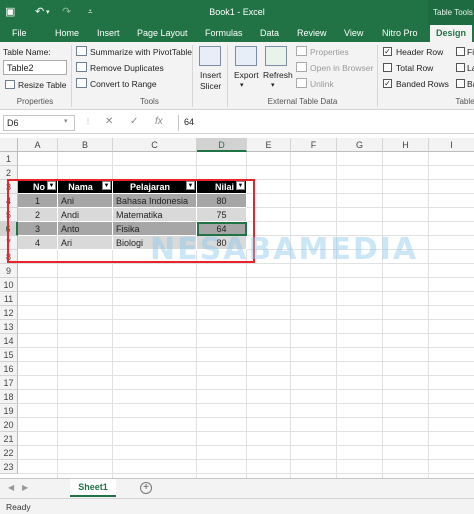  I want to click on header-row-checkbox: ✓, so click(387, 51).